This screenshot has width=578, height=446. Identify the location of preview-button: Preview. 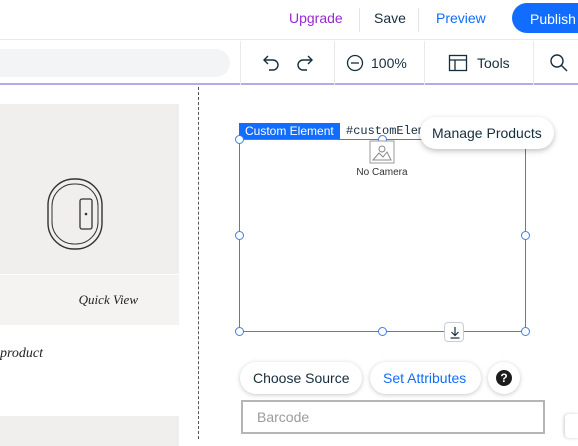
(461, 18).